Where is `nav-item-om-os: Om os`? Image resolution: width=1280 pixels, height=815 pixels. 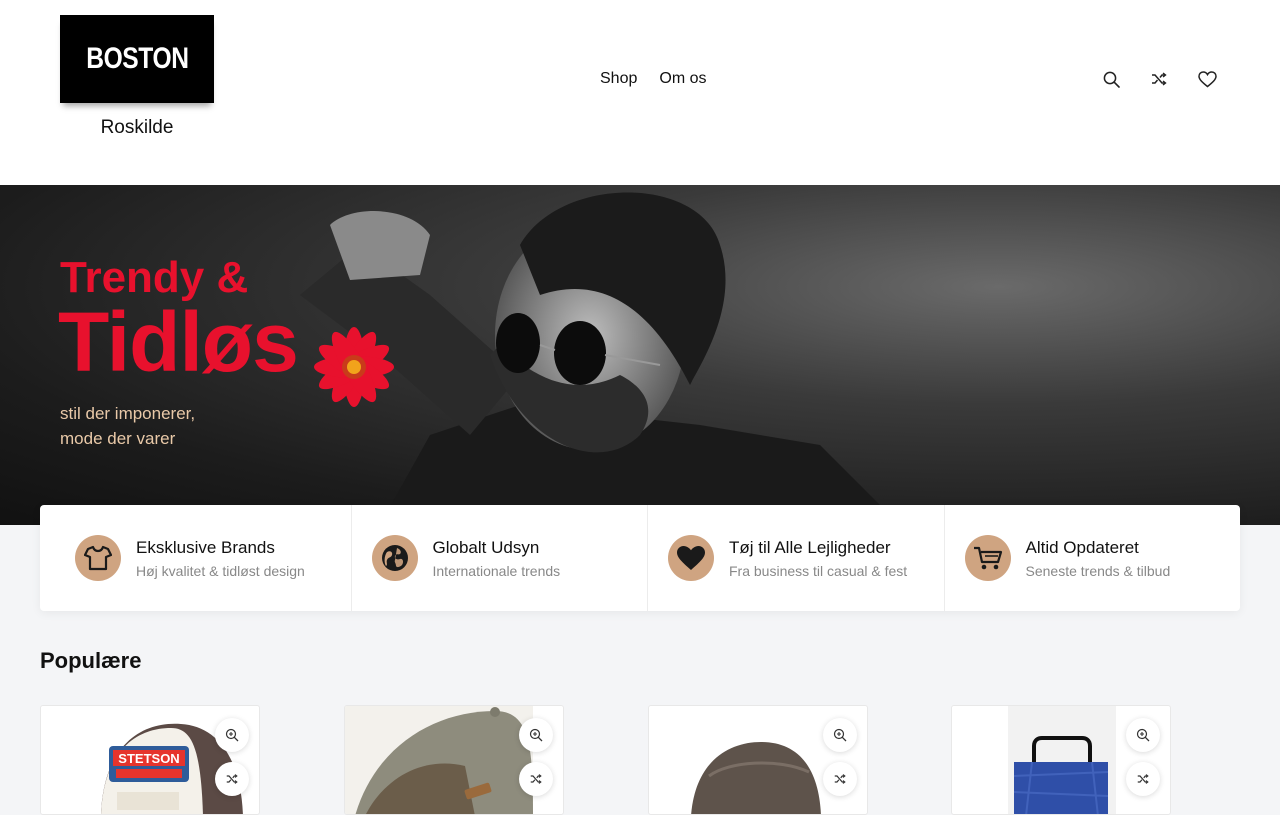
nav-item-om-os: Om os is located at coordinates (682, 79).